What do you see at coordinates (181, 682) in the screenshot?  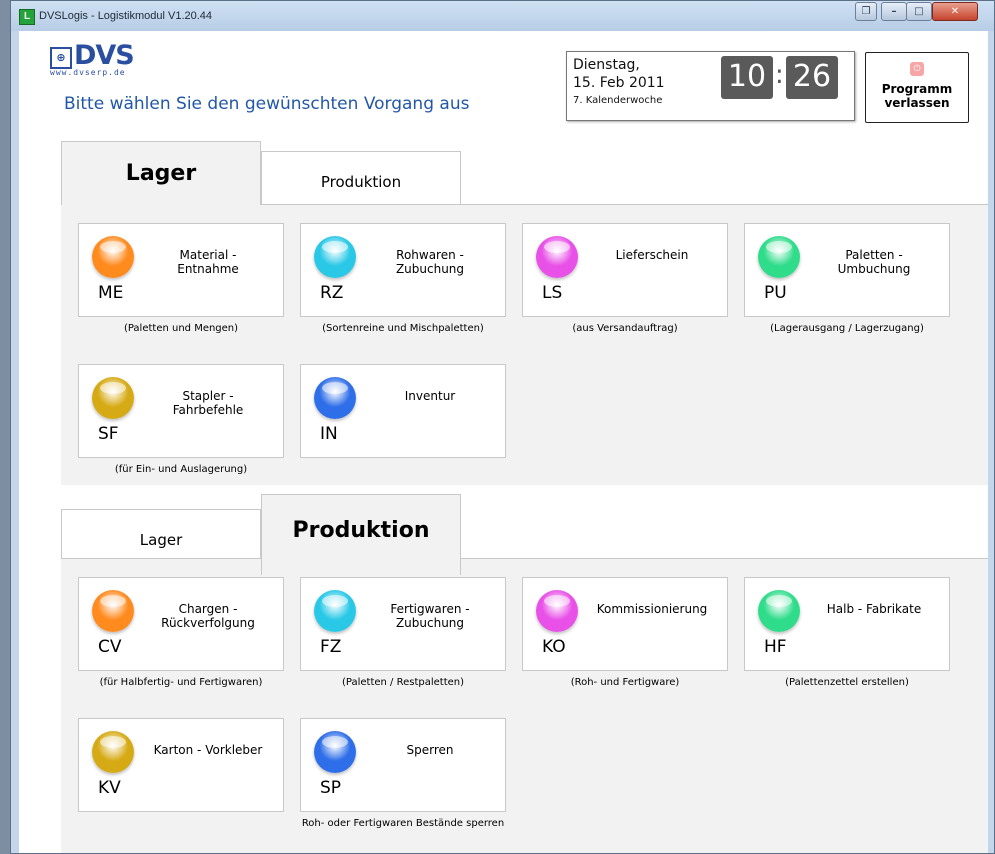 I see `card-caption: (für Halbfertig- und Fertigwaren)` at bounding box center [181, 682].